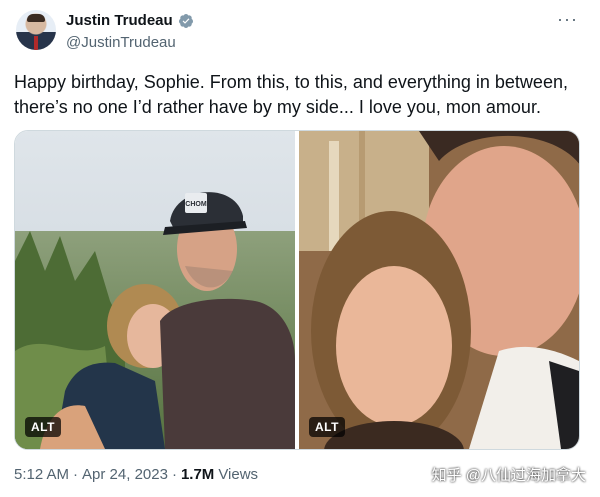  Describe the element at coordinates (125, 474) in the screenshot. I see `tweet-date: Apr 24, 2023` at that location.